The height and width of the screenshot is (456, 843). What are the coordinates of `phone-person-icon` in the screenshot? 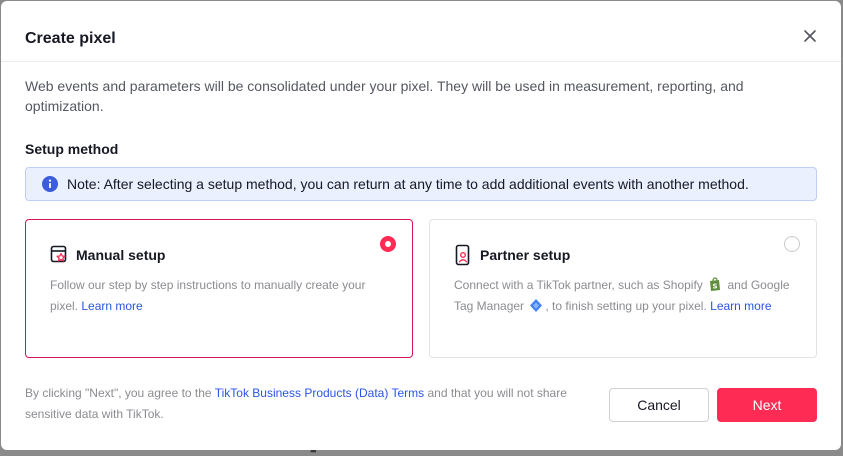 It's located at (462, 255).